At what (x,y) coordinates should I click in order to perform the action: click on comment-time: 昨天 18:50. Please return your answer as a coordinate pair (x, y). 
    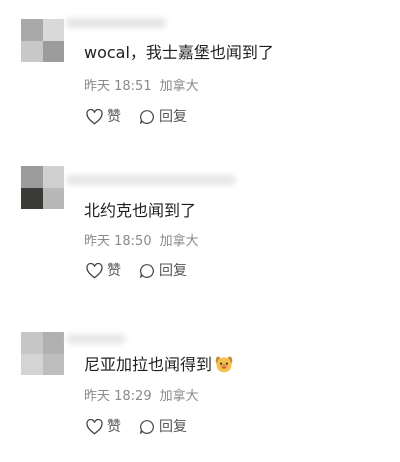
    Looking at the image, I should click on (118, 241).